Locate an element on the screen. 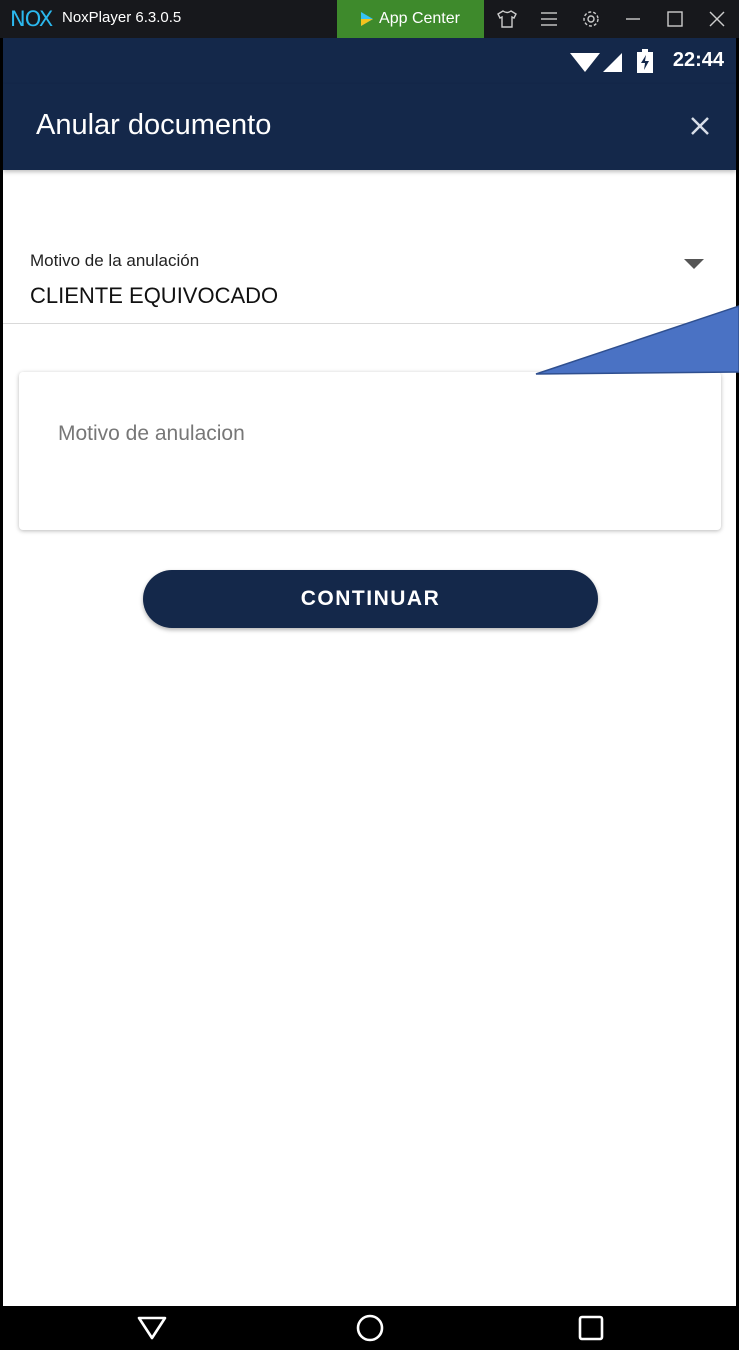 The image size is (739, 1350). reason-select-value: CLIENTE EQUIVOCADO is located at coordinates (154, 295).